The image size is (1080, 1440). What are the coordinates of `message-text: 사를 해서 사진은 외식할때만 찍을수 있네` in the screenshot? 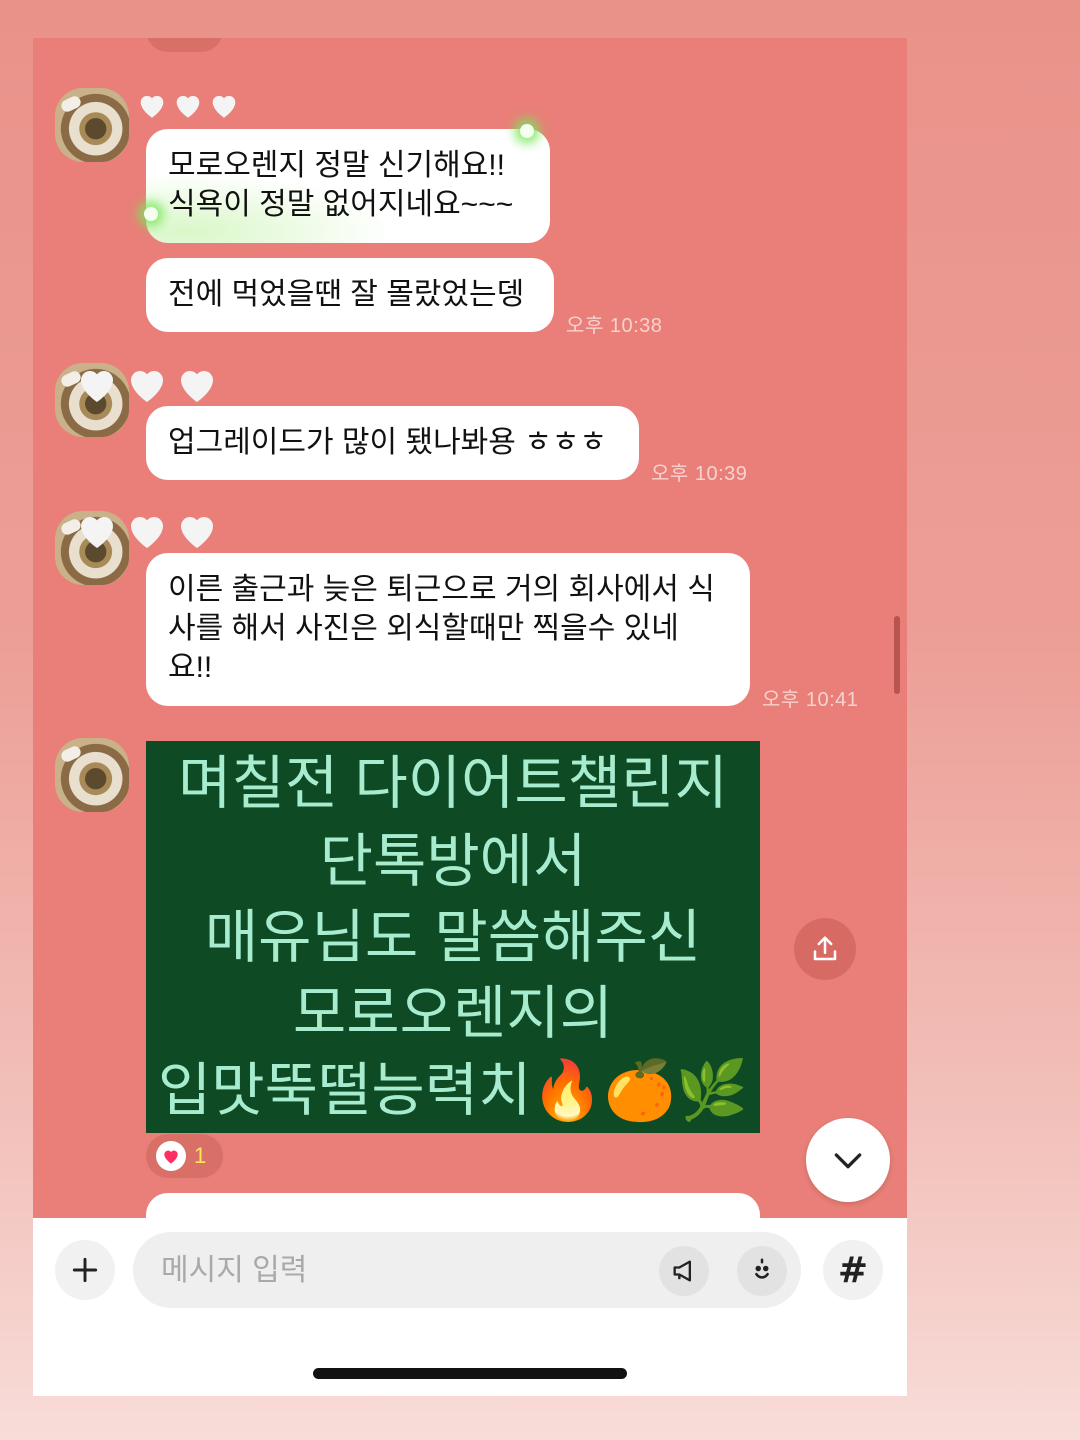 It's located at (423, 628).